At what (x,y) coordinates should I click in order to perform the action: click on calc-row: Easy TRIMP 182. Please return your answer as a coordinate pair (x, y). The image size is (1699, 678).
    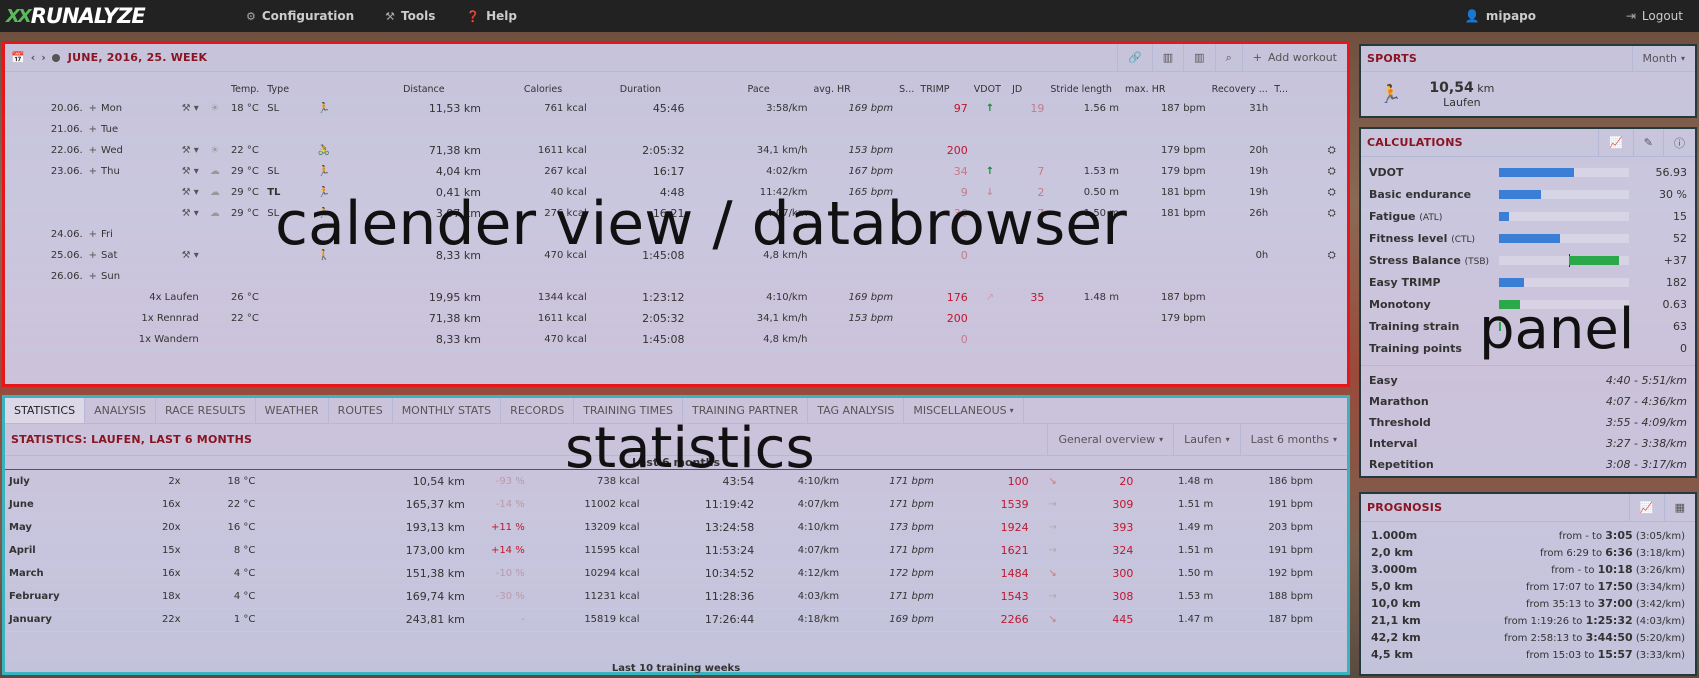
    Looking at the image, I should click on (1528, 282).